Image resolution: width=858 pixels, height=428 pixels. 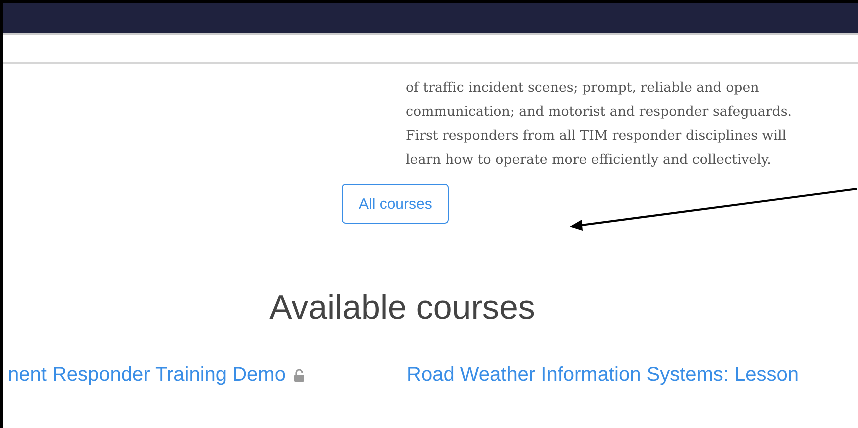 I want to click on course-title-link: nent Responder Training Demo, so click(x=147, y=375).